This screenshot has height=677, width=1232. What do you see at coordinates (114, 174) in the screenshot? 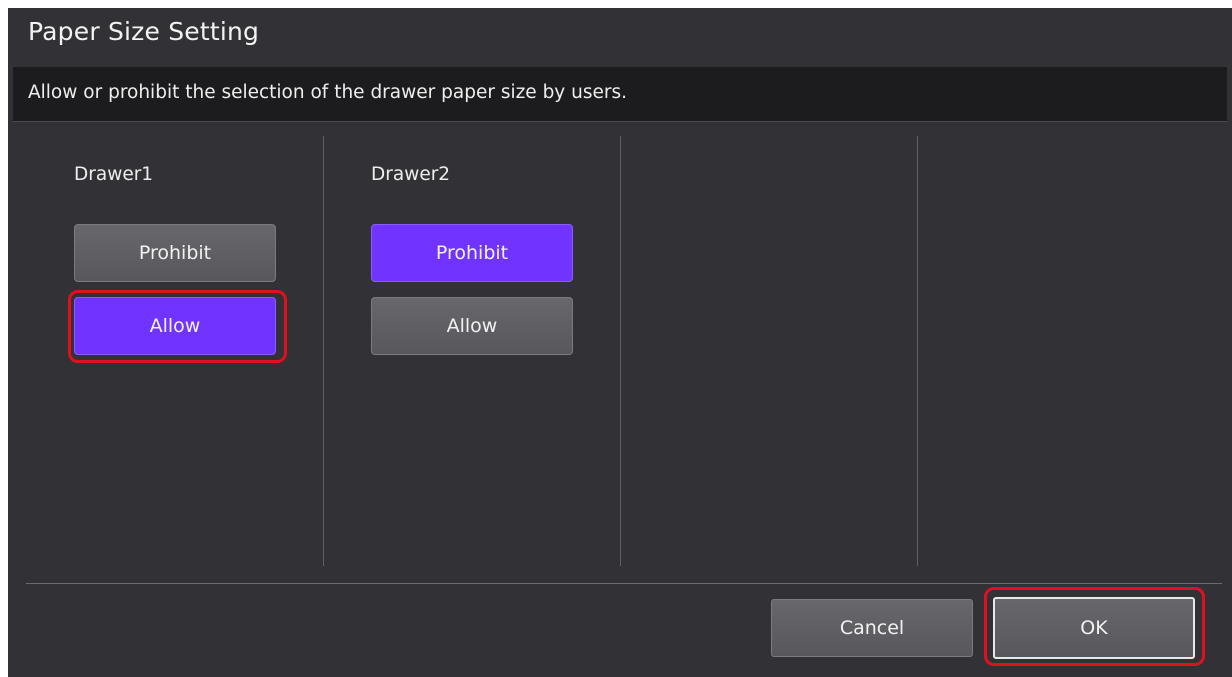
I see `drawer1-label: Drawer1` at bounding box center [114, 174].